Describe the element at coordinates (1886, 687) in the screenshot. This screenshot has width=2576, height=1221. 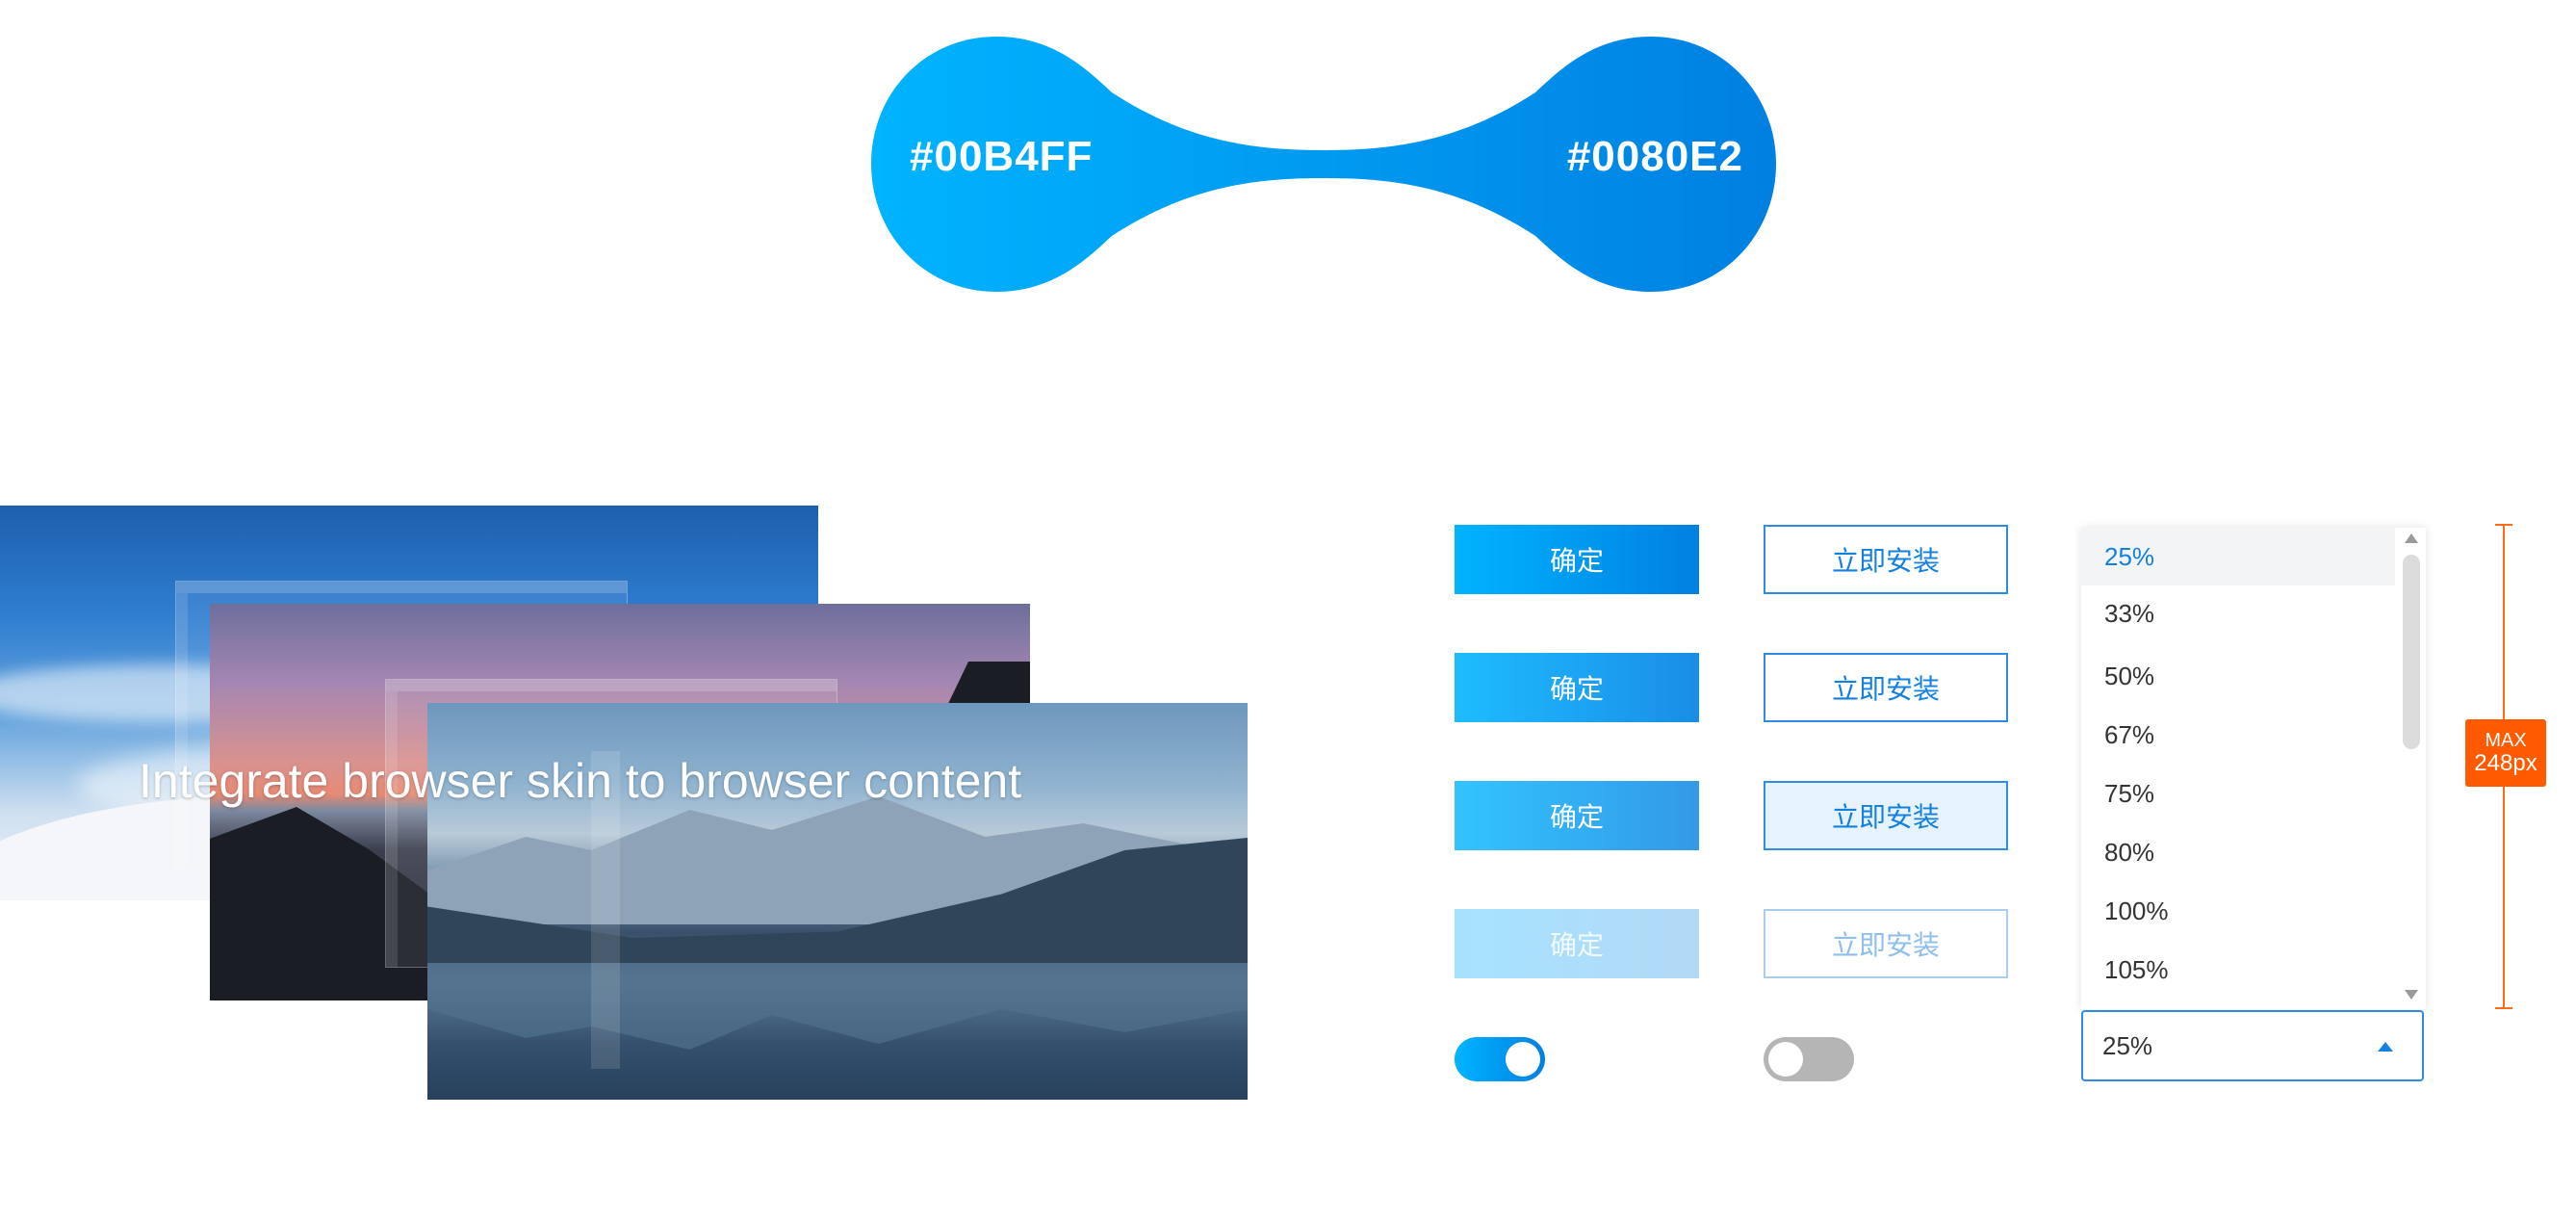
I see `install-button-hover: 立即安装` at that location.